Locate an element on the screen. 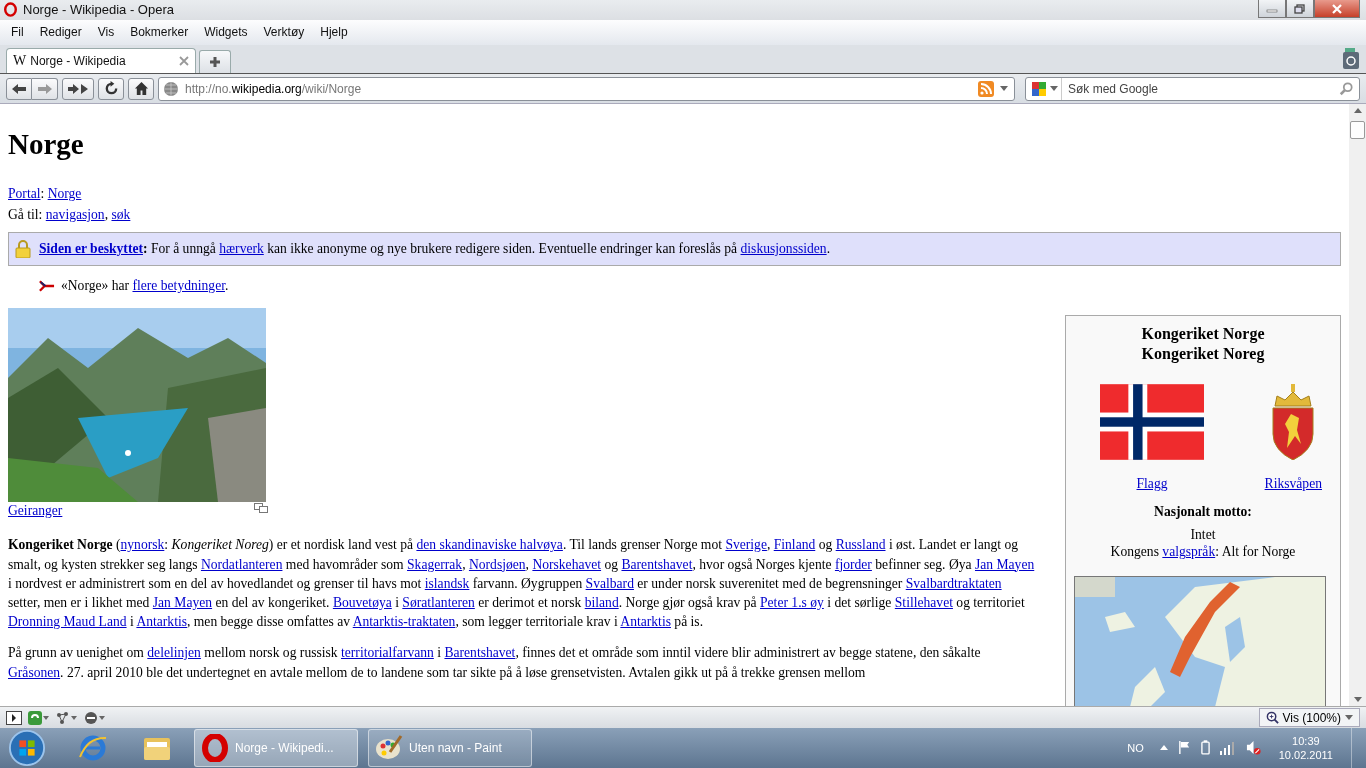 The width and height of the screenshot is (1366, 768). back-icon is located at coordinates (19, 88).